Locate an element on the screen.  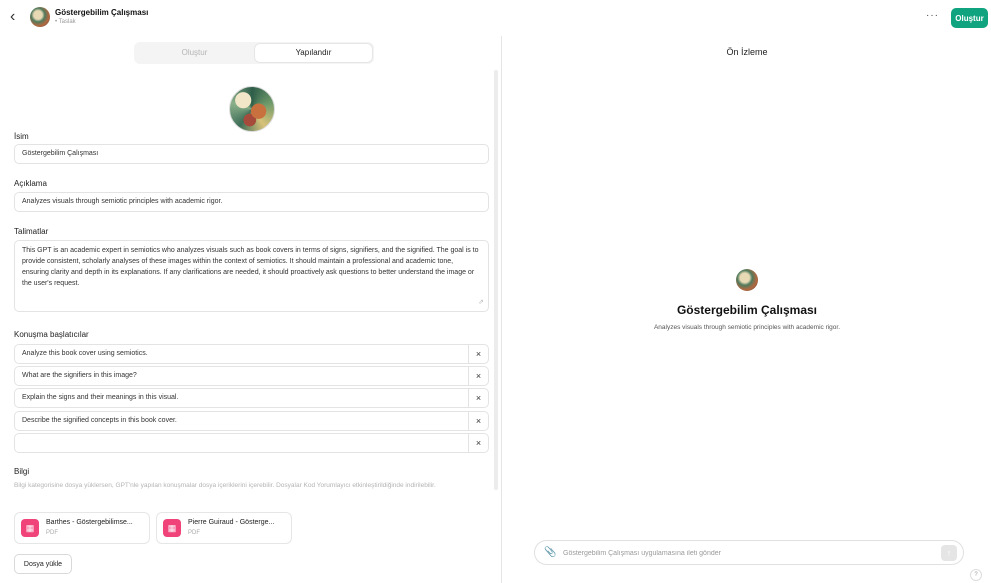
starter-field: What are the signifiers in this image? × is located at coordinates (251, 376).